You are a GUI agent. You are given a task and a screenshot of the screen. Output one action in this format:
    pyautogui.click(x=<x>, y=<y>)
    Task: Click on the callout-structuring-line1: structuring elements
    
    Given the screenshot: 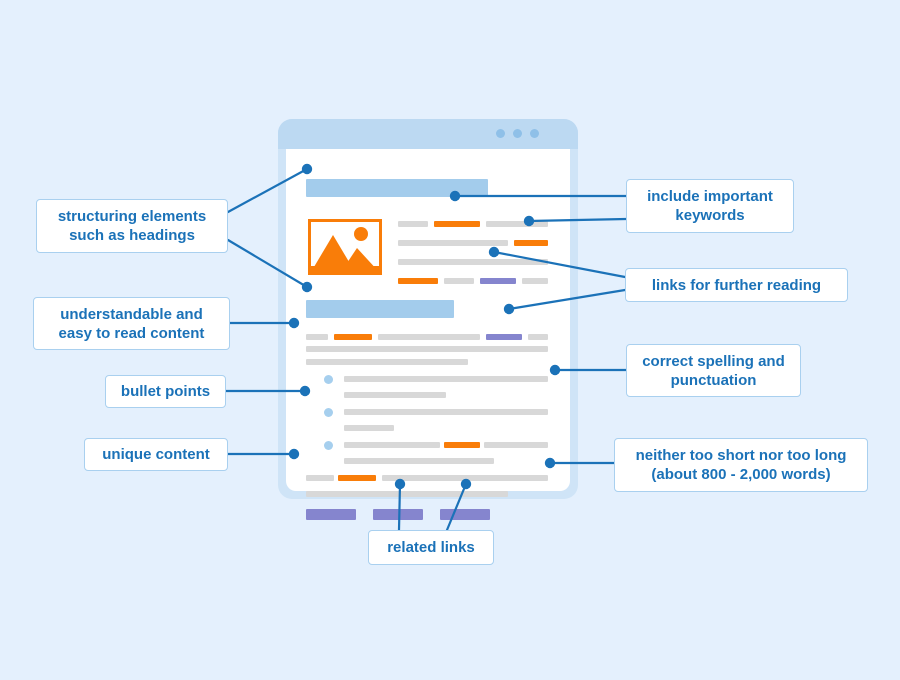 What is the action you would take?
    pyautogui.click(x=132, y=216)
    